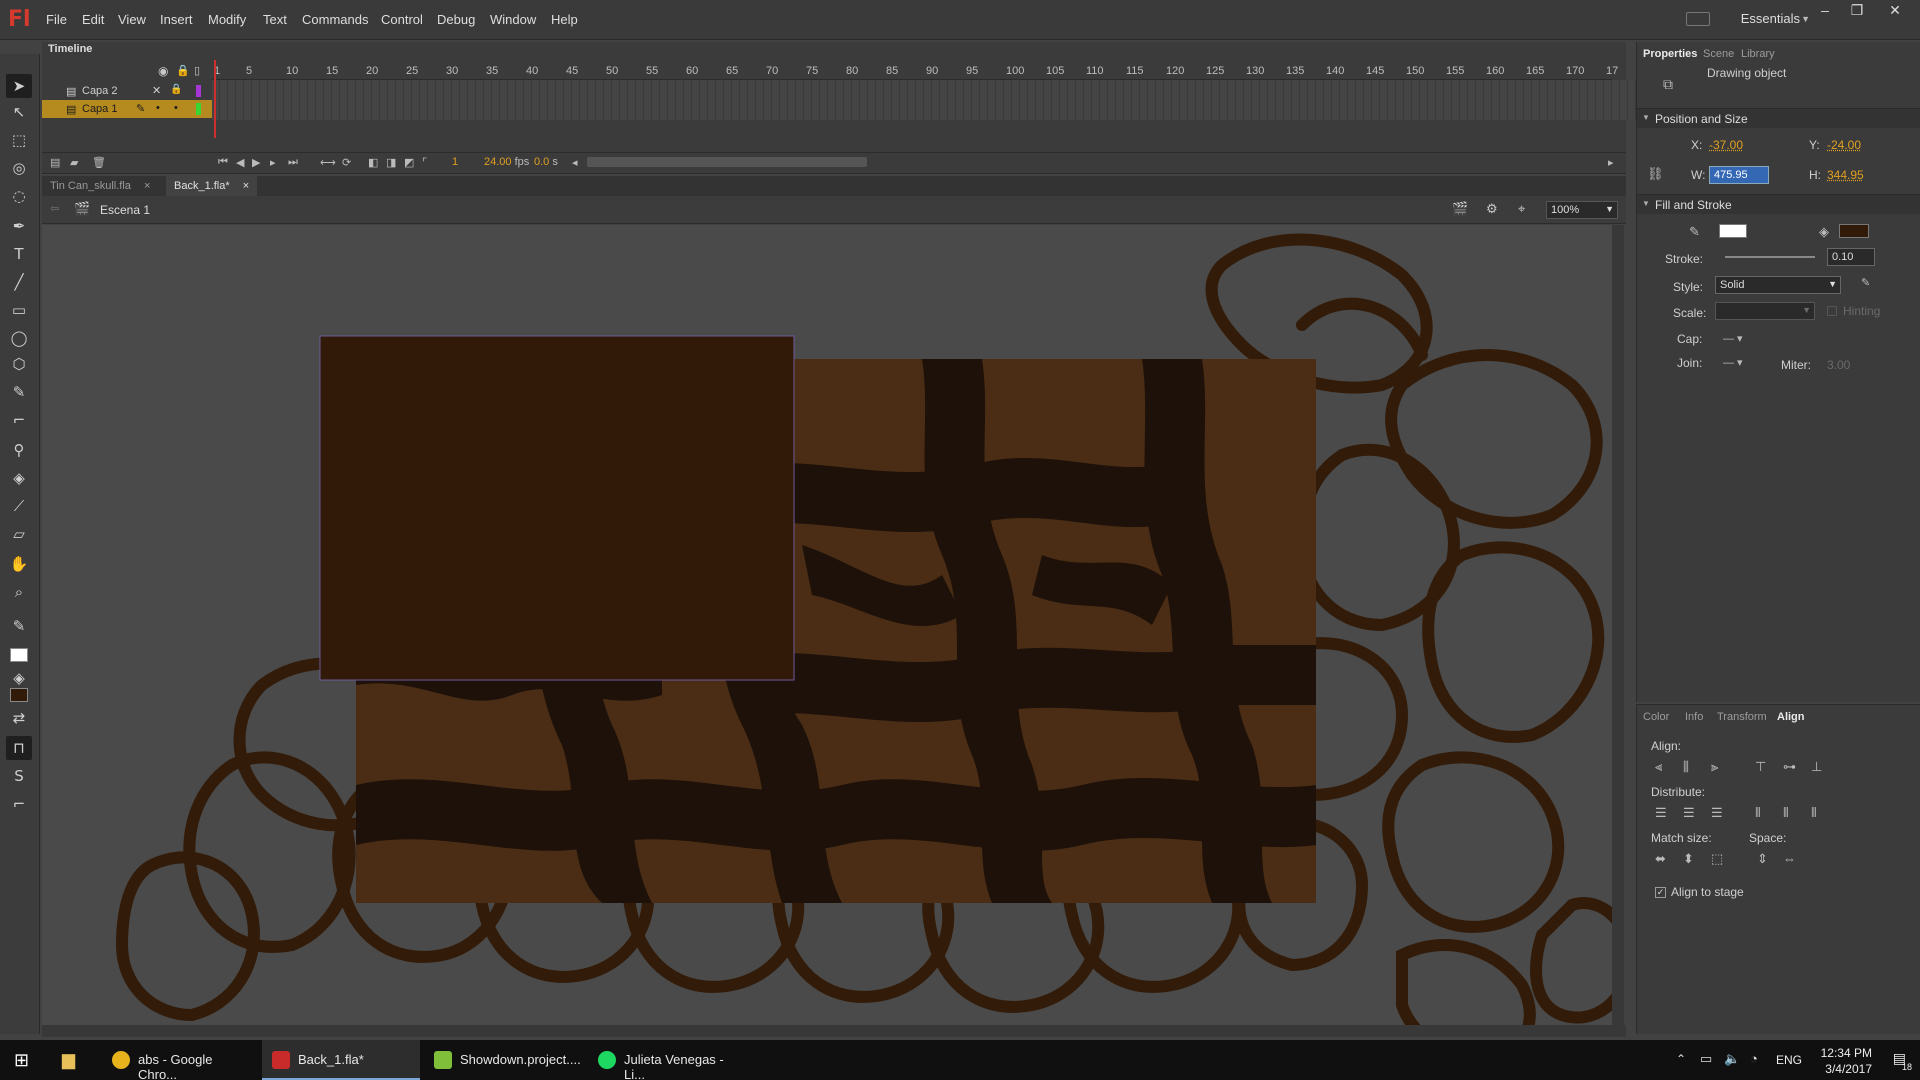 This screenshot has width=1920, height=1080. What do you see at coordinates (19, 392) in the screenshot?
I see `pencil-tool-icon: ✎` at bounding box center [19, 392].